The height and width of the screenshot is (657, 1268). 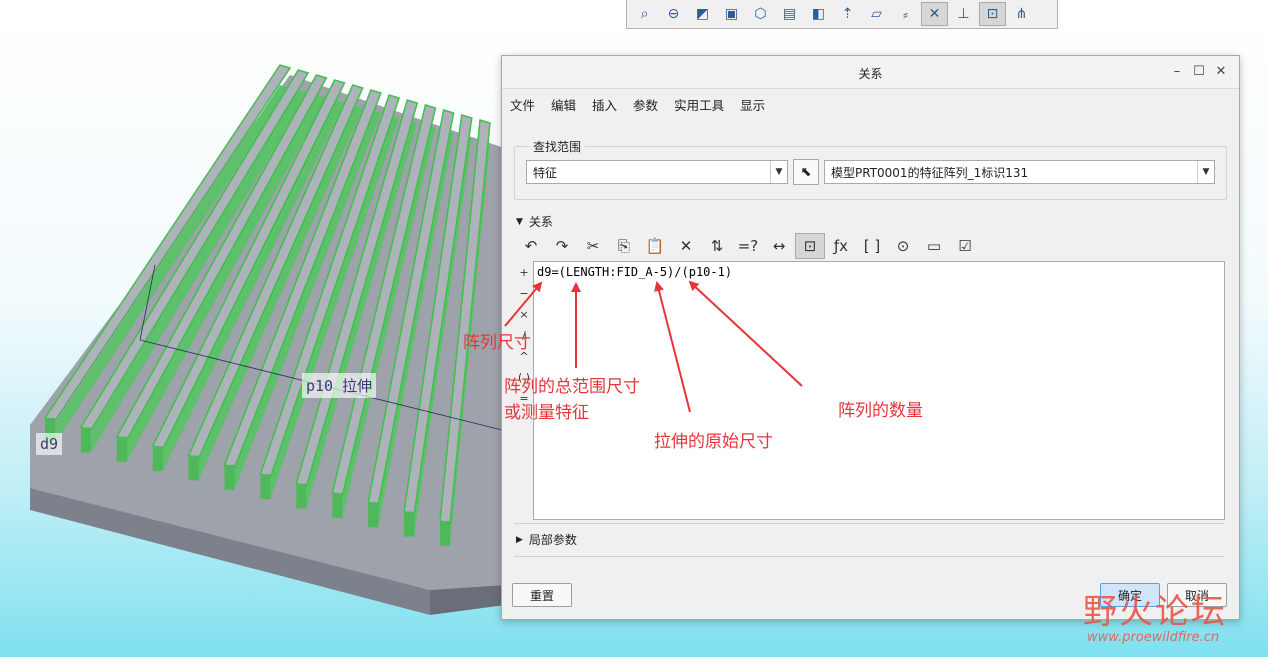 I want to click on multiply-button: ×, so click(x=523, y=314).